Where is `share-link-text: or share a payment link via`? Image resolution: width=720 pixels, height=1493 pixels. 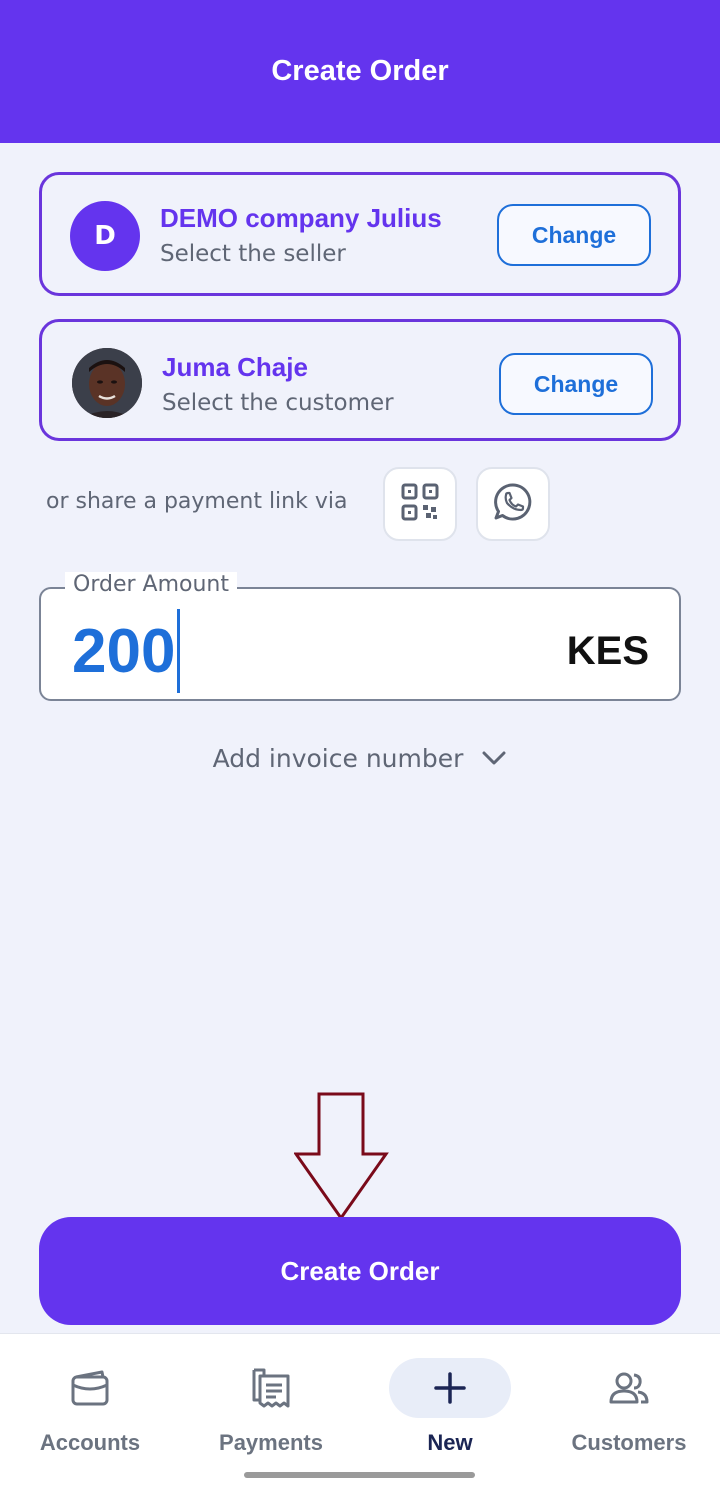
share-link-text: or share a payment link via is located at coordinates (197, 501).